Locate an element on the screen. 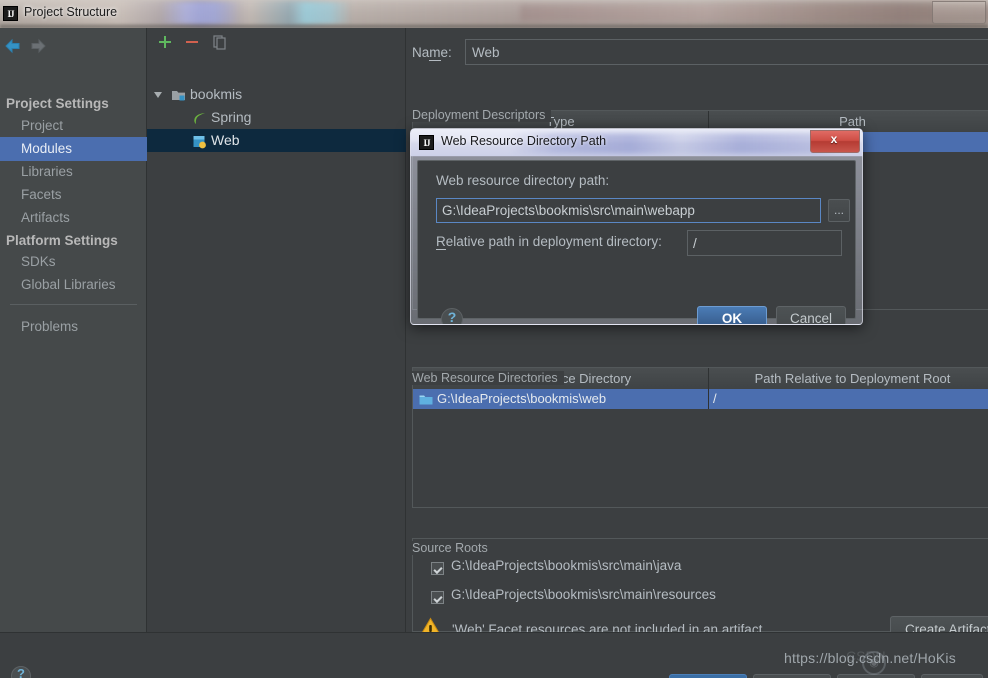 This screenshot has width=988, height=678. tree-node-label: Spring is located at coordinates (231, 117).